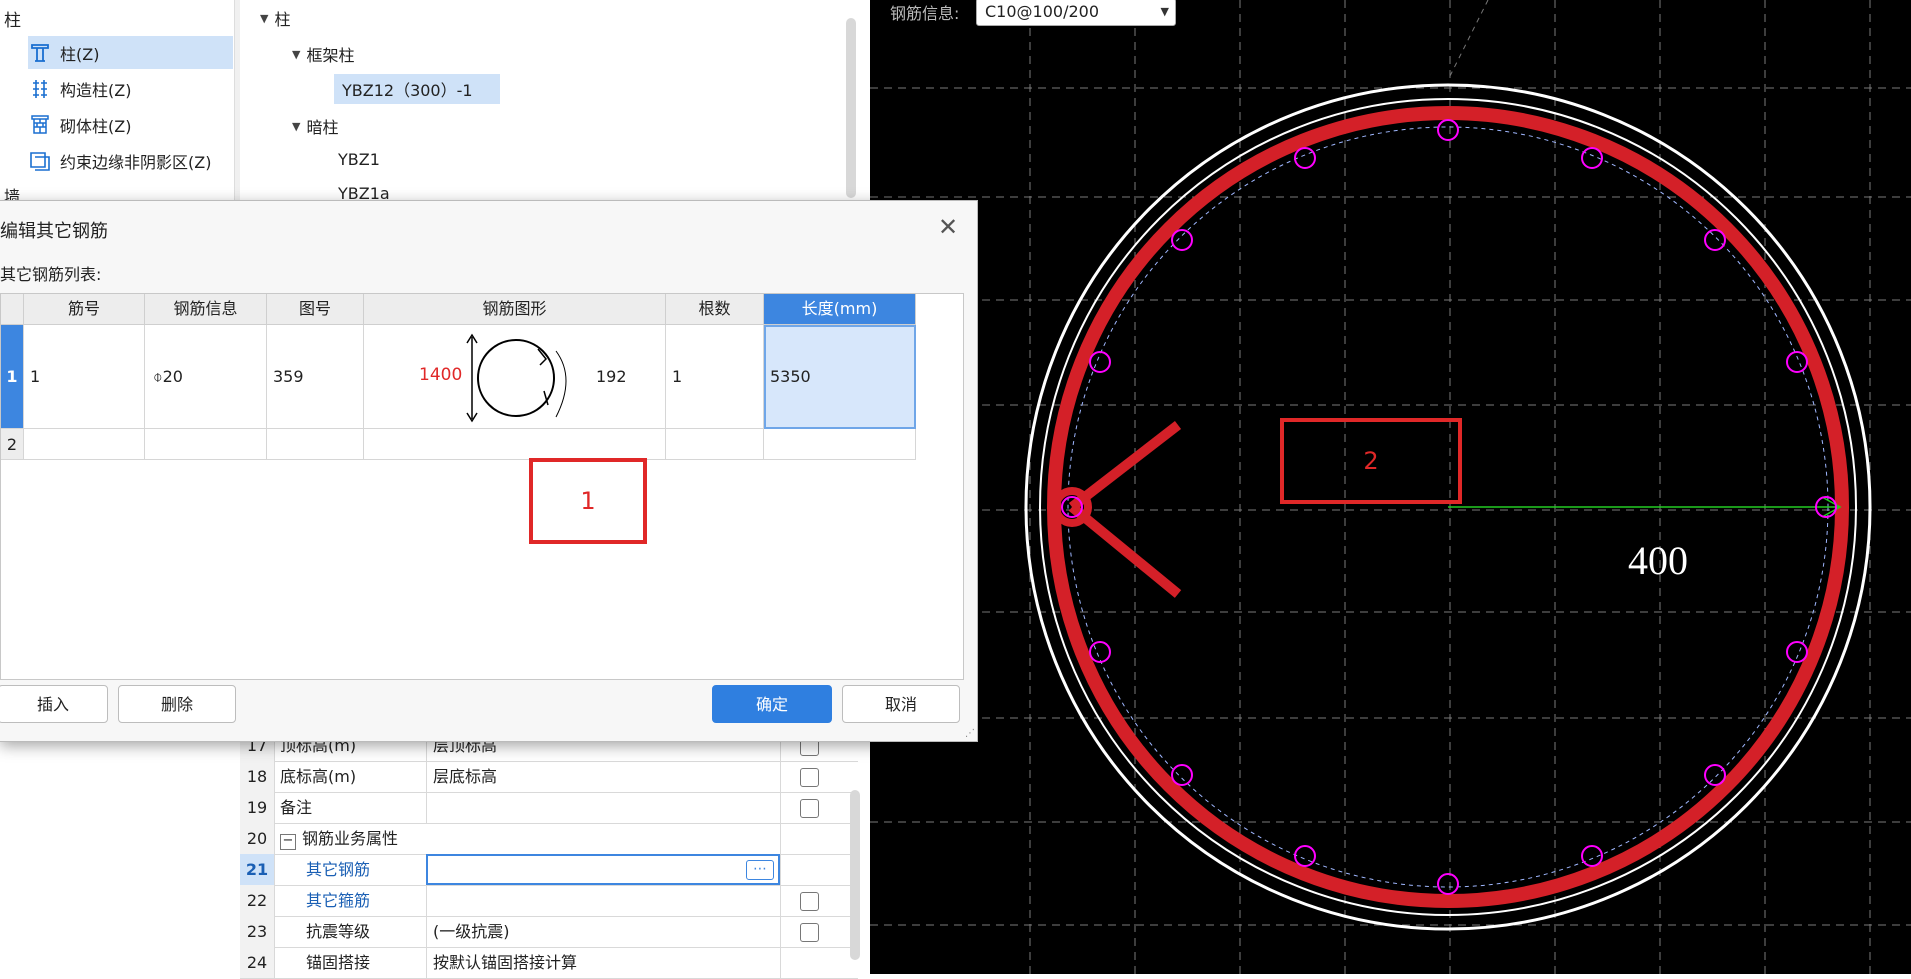  Describe the element at coordinates (257, 838) in the screenshot. I see `row-number: 20` at that location.